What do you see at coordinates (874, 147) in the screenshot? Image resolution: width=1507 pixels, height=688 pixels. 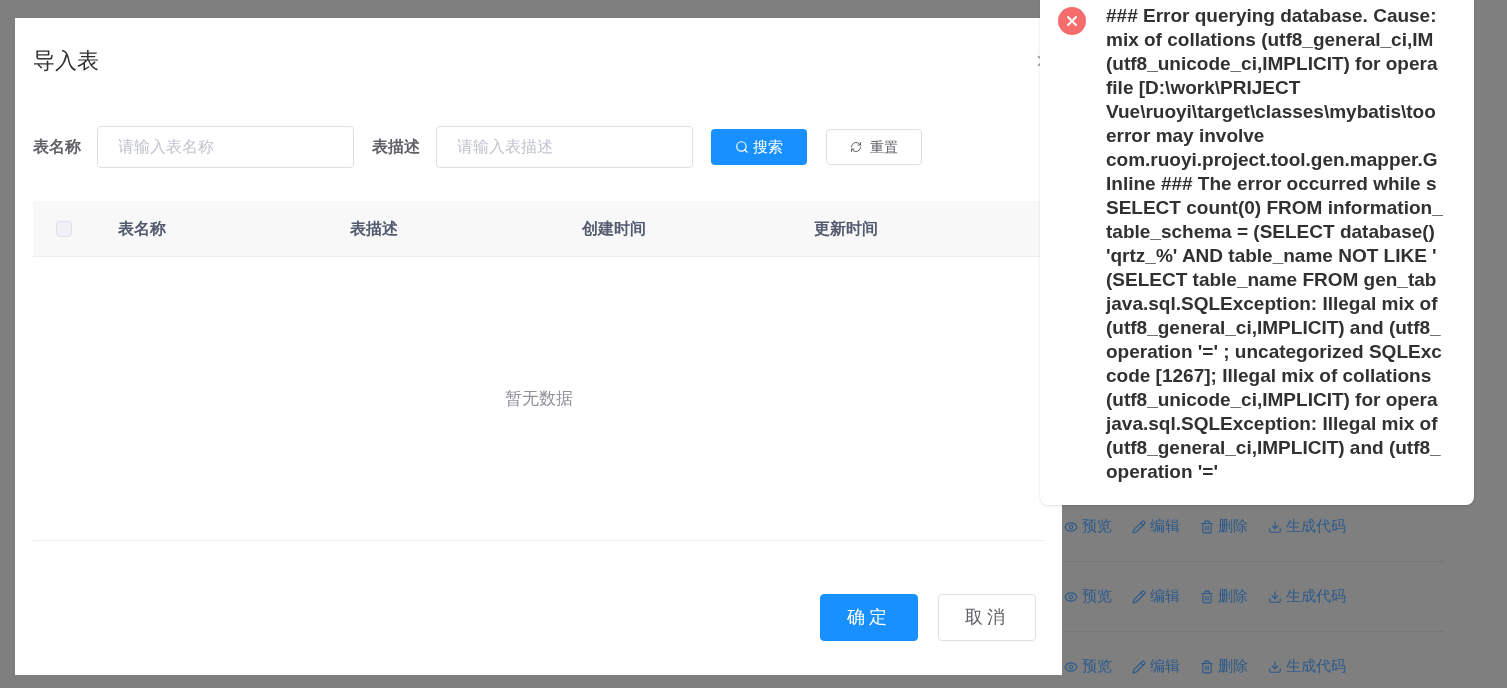 I see `reset-button: 重置` at bounding box center [874, 147].